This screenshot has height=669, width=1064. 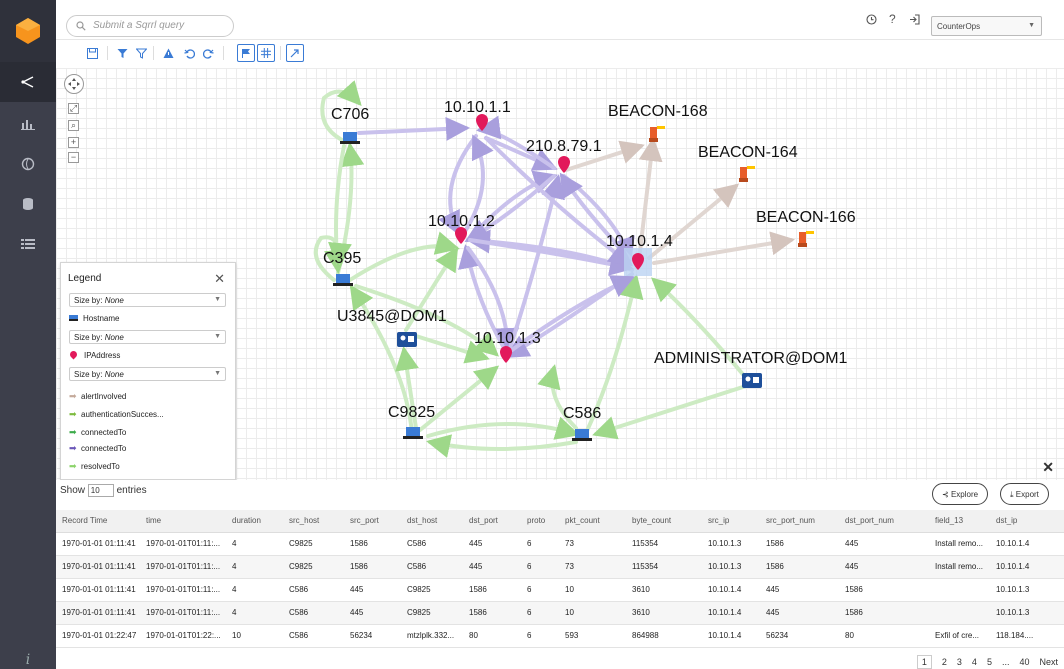 I want to click on legend-edge: ➡ connectedTo, so click(x=97, y=432).